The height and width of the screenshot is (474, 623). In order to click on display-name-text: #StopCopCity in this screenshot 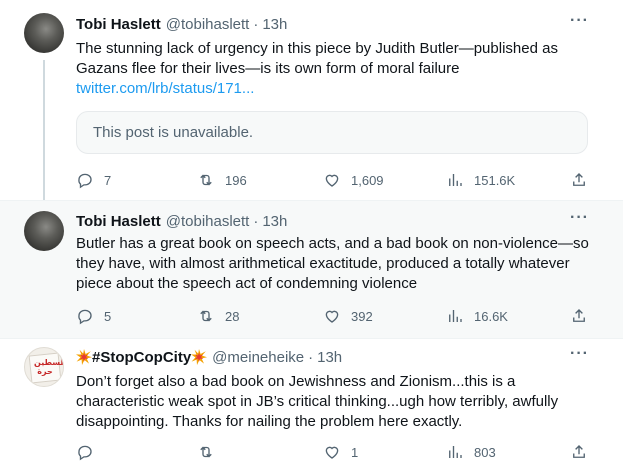, I will do `click(142, 357)`.